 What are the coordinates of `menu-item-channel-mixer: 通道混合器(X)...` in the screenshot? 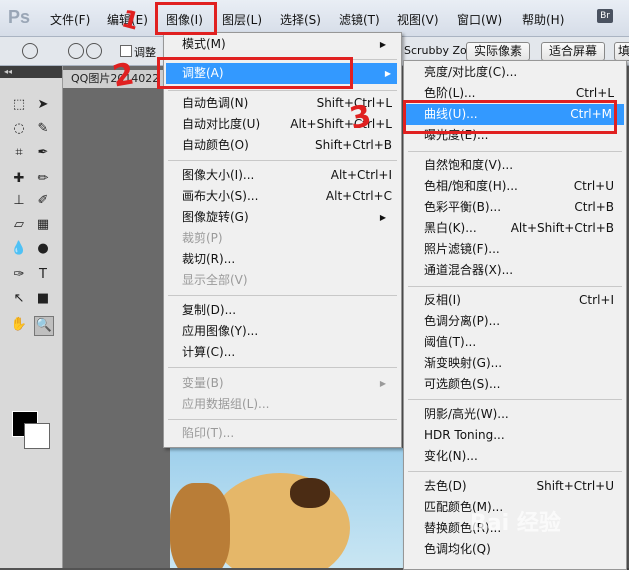 It's located at (519, 270).